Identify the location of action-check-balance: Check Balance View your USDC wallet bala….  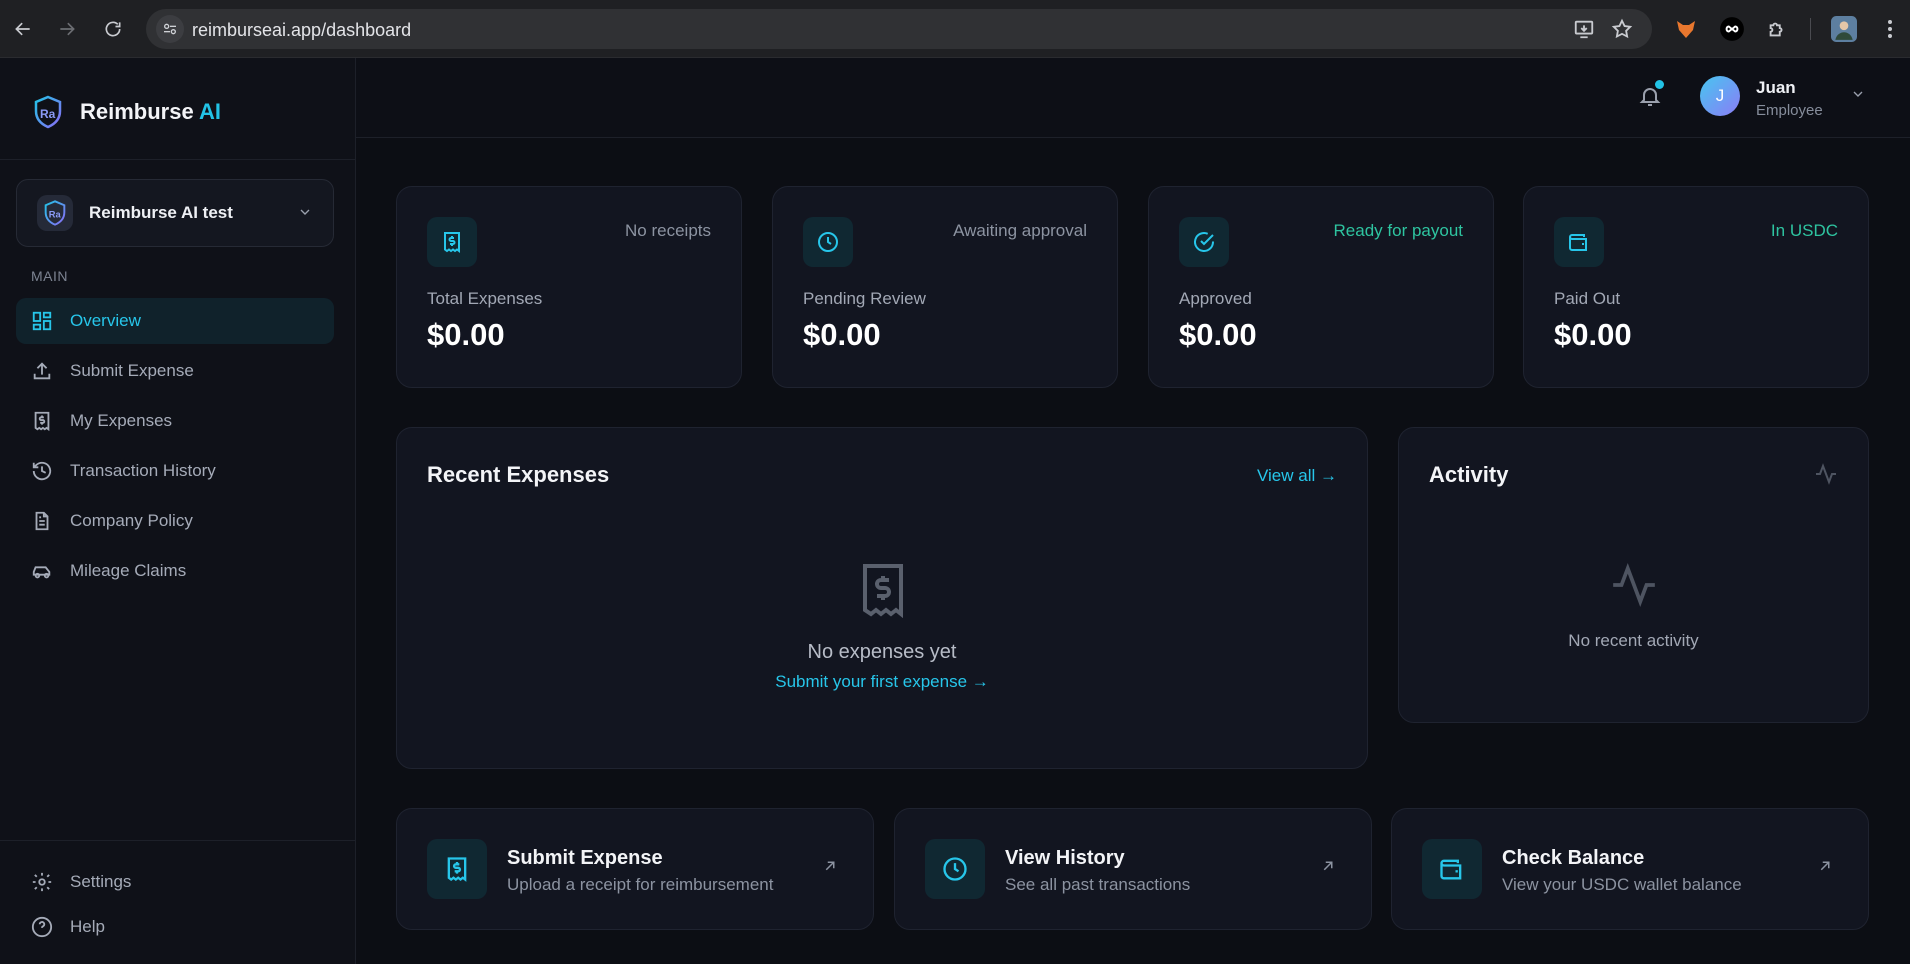
(1630, 869).